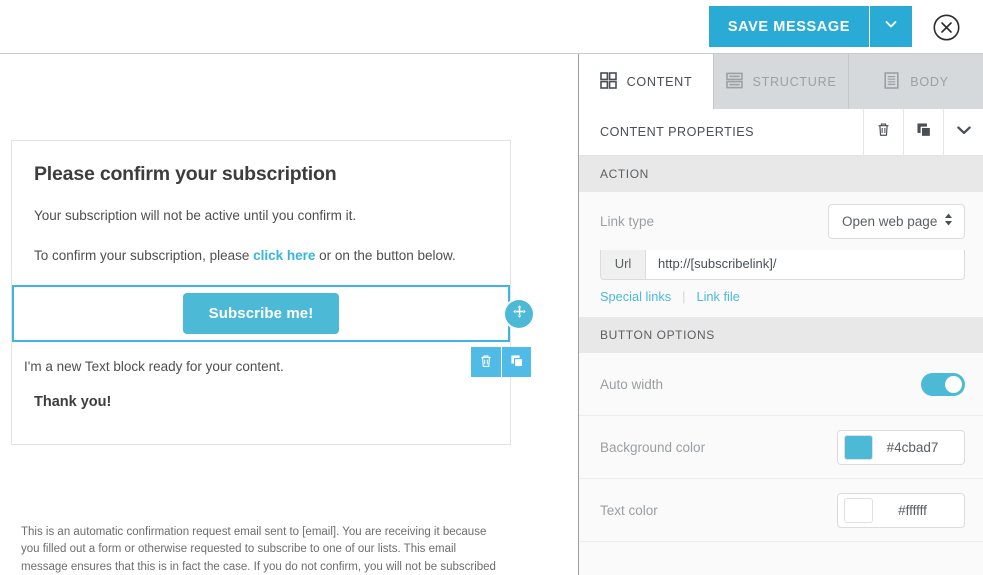  Describe the element at coordinates (632, 384) in the screenshot. I see `auto-width-label: Auto width` at that location.